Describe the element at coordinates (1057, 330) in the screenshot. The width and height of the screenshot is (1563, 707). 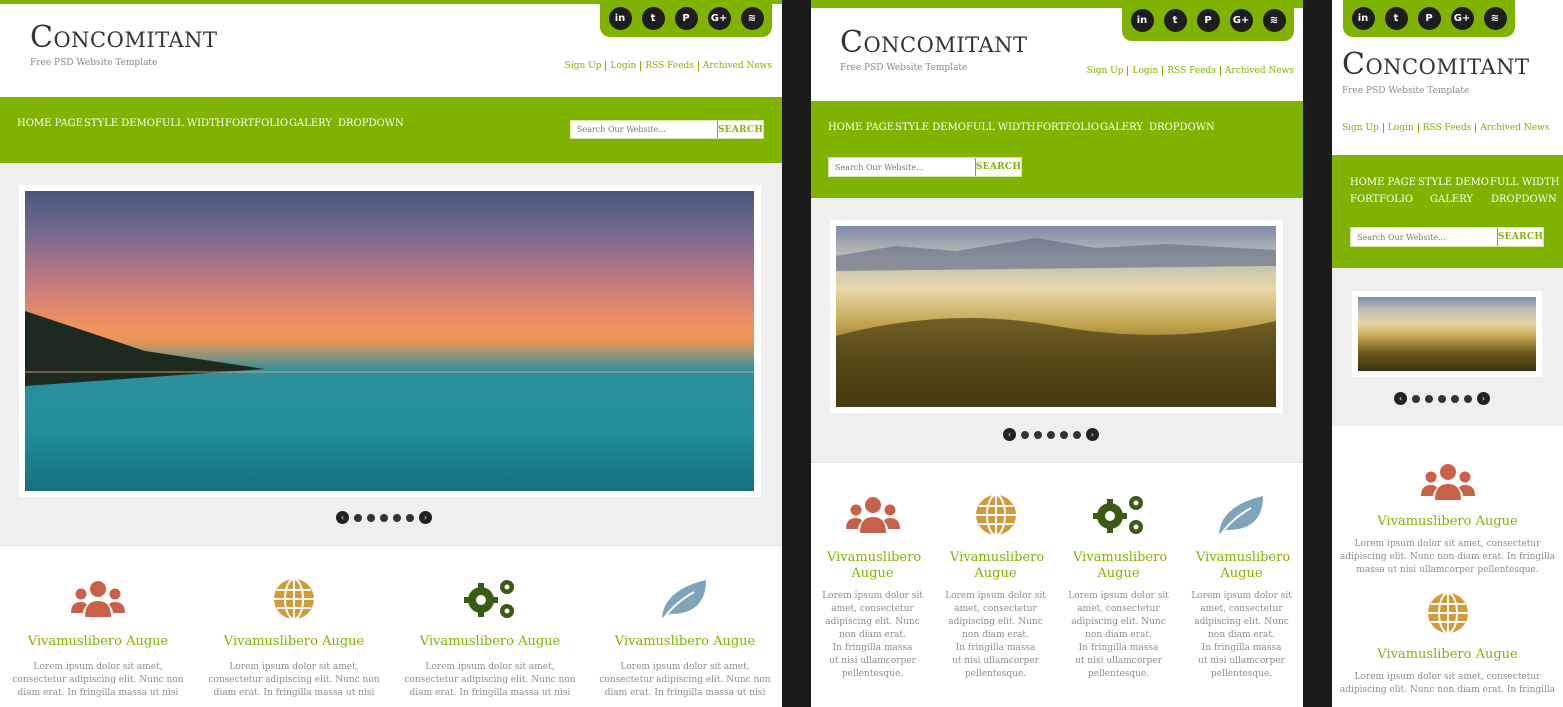
I see `slider-area: ‹ ›` at that location.